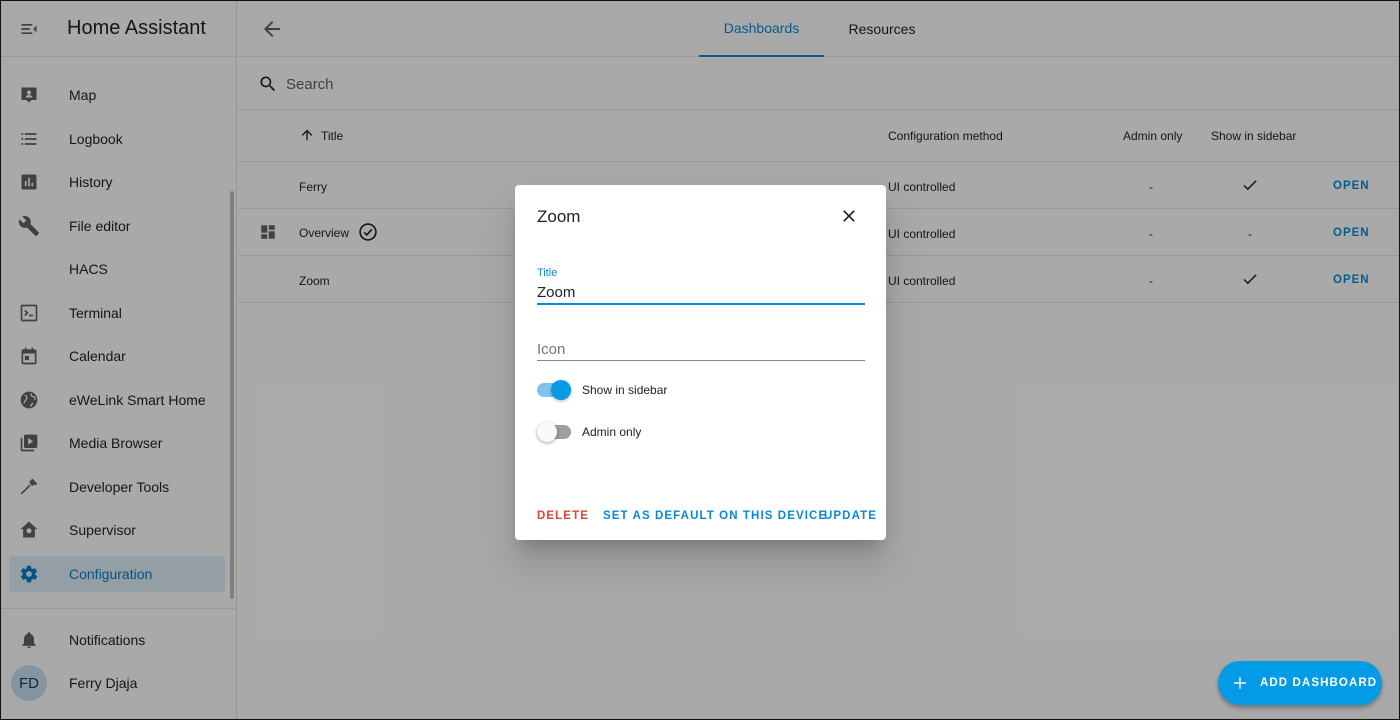  I want to click on title-field-underline, so click(701, 304).